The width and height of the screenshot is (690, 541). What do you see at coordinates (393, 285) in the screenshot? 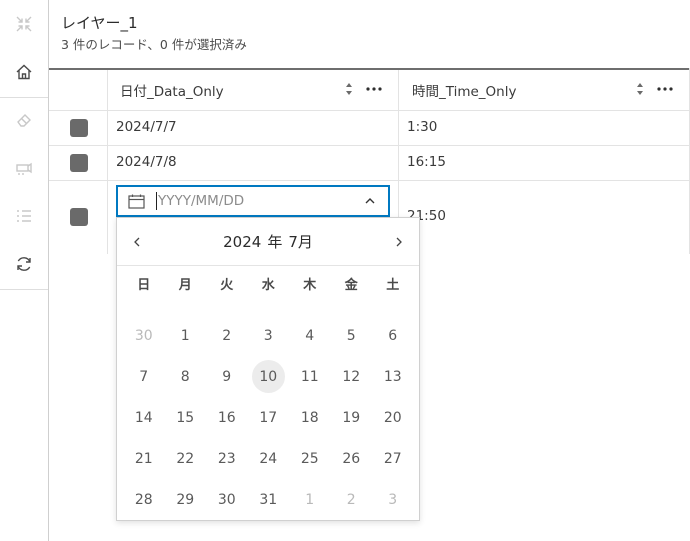
I see `weekday-label: 土` at bounding box center [393, 285].